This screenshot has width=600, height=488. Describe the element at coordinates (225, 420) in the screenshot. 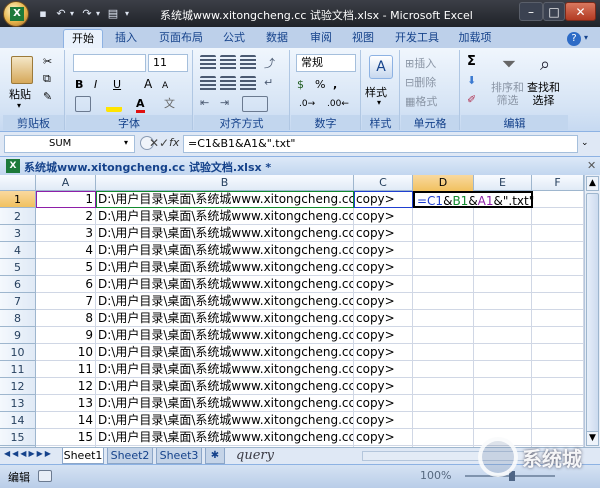

I see `cell-b14: D:\用户目录\桌面\系统城www.xitongcheng.cc` at that location.